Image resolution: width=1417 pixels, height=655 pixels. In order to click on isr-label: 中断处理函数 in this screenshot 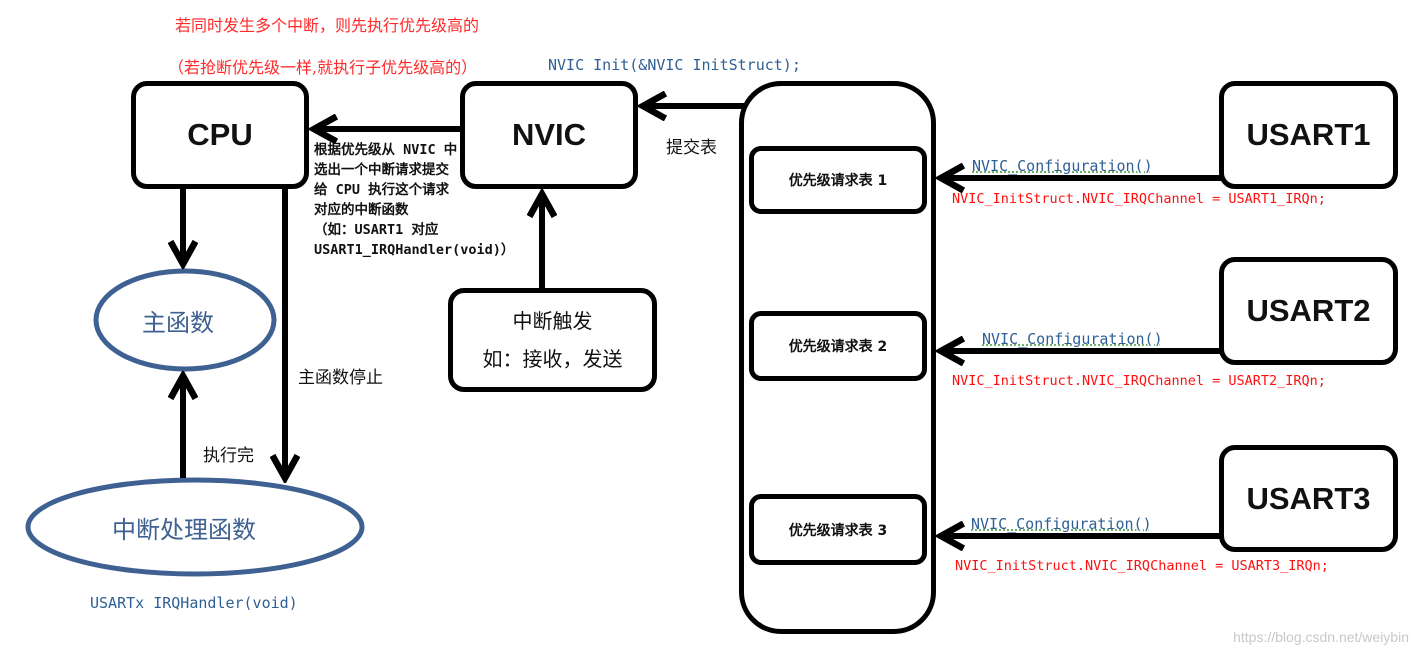, I will do `click(184, 530)`.